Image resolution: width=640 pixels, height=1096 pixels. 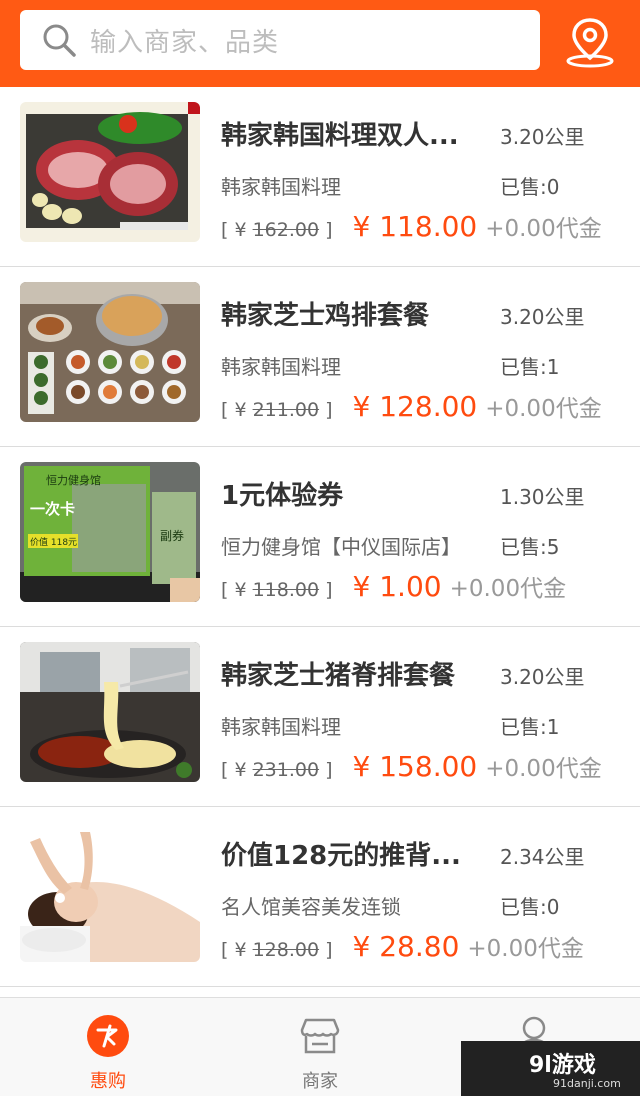 What do you see at coordinates (110, 532) in the screenshot?
I see `deal-thumbnail: 恒力健身馆 一次卡 价值 118元 副券` at bounding box center [110, 532].